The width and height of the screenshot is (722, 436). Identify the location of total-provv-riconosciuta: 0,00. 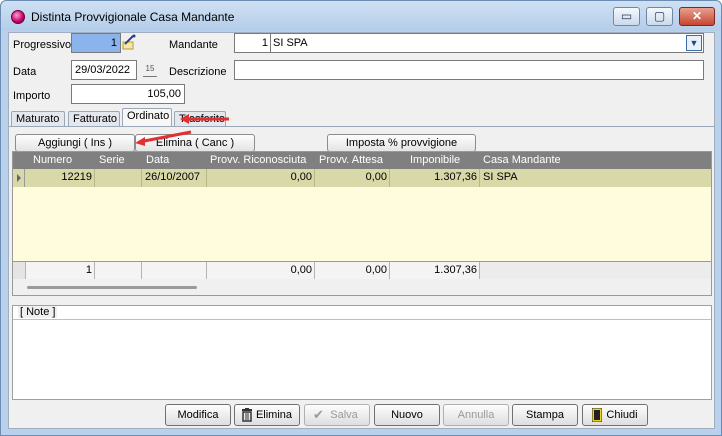
(261, 270).